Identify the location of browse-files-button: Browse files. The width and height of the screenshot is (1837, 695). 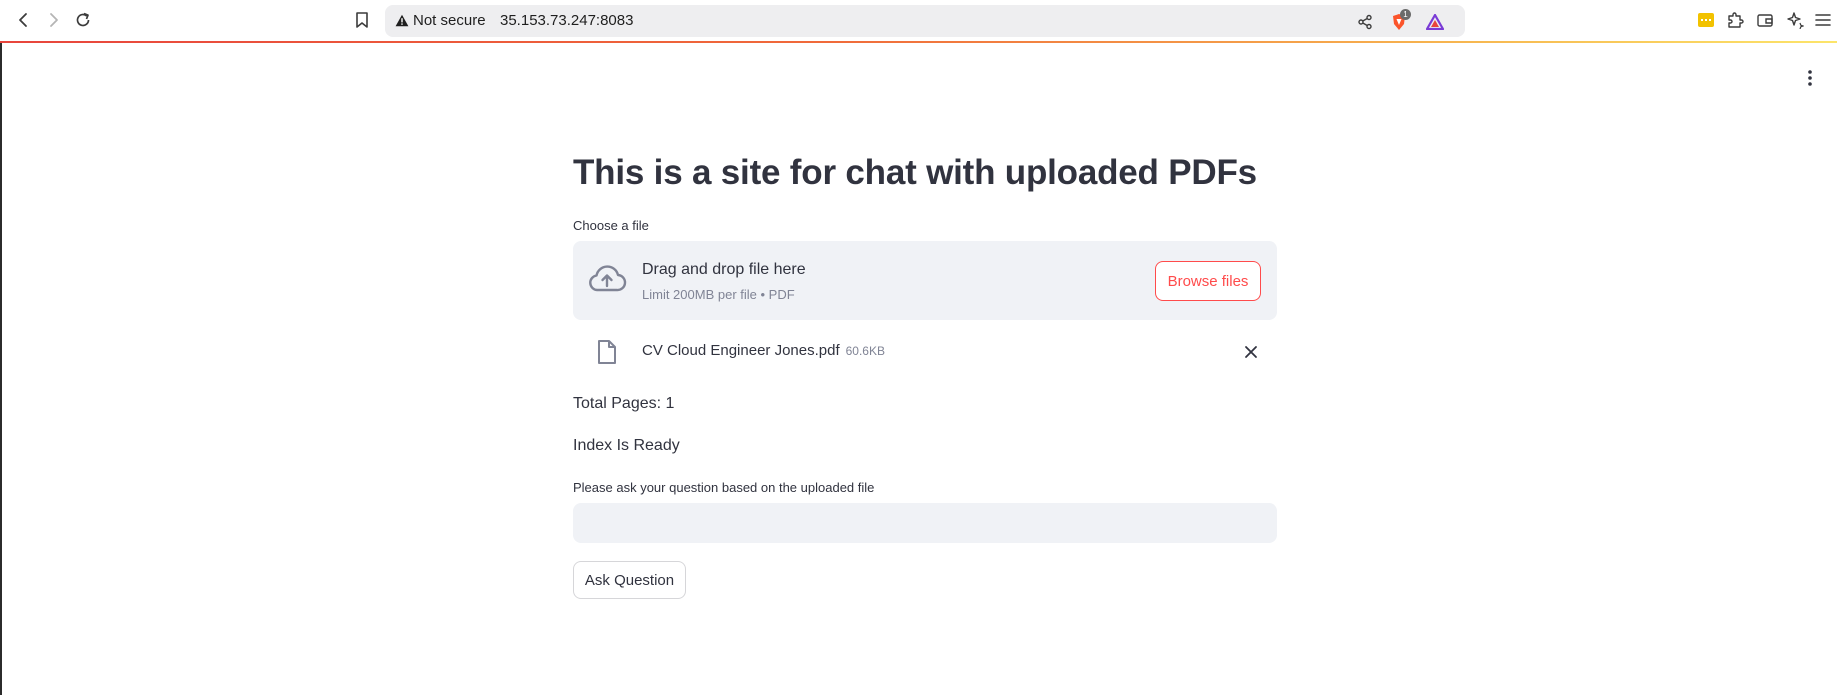
(1208, 281).